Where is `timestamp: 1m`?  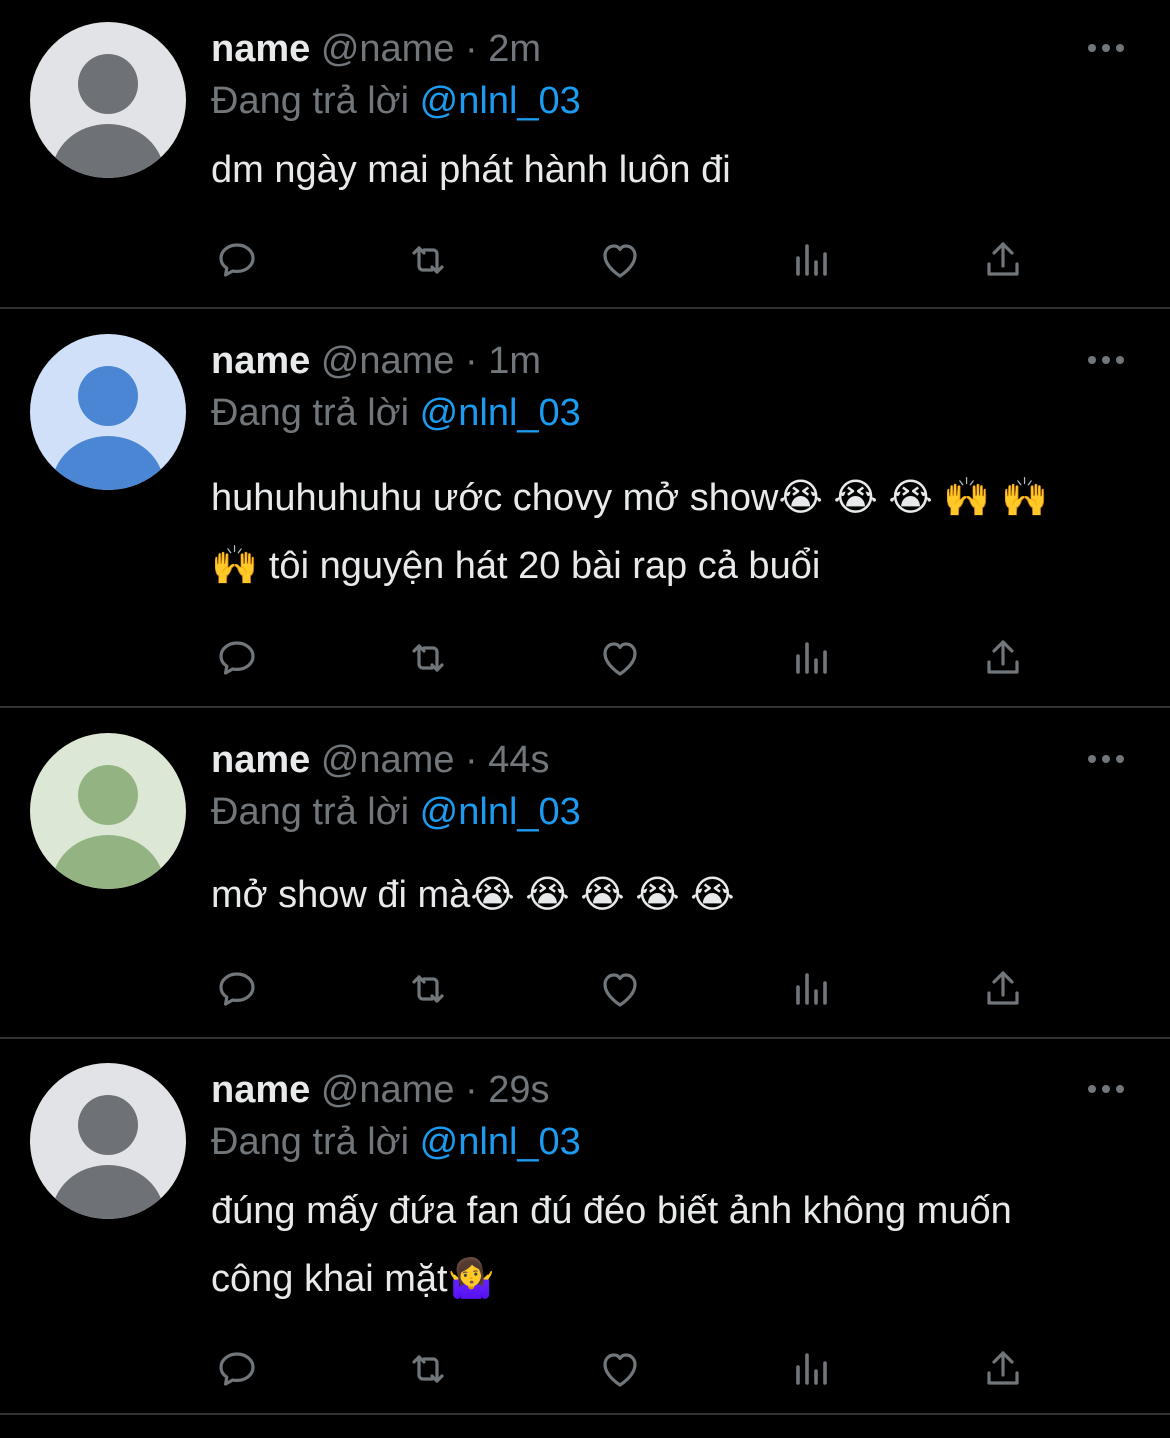
timestamp: 1m is located at coordinates (514, 361).